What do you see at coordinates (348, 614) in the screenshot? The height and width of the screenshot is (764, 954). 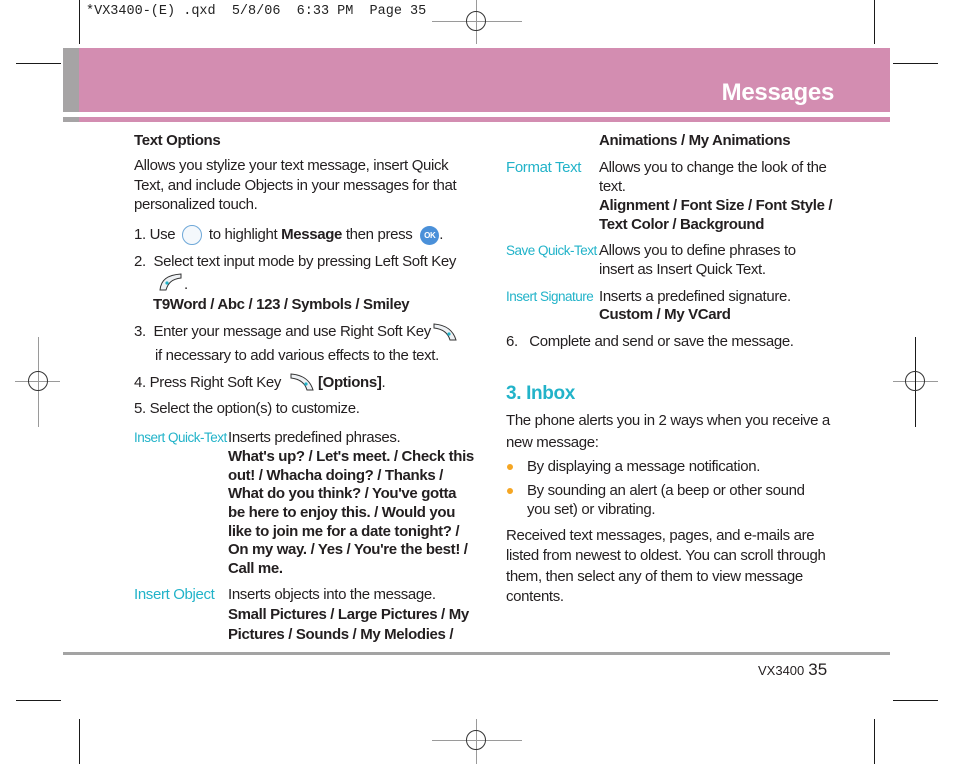 I see `option-values: Small Pictures / Large Pictures / My` at bounding box center [348, 614].